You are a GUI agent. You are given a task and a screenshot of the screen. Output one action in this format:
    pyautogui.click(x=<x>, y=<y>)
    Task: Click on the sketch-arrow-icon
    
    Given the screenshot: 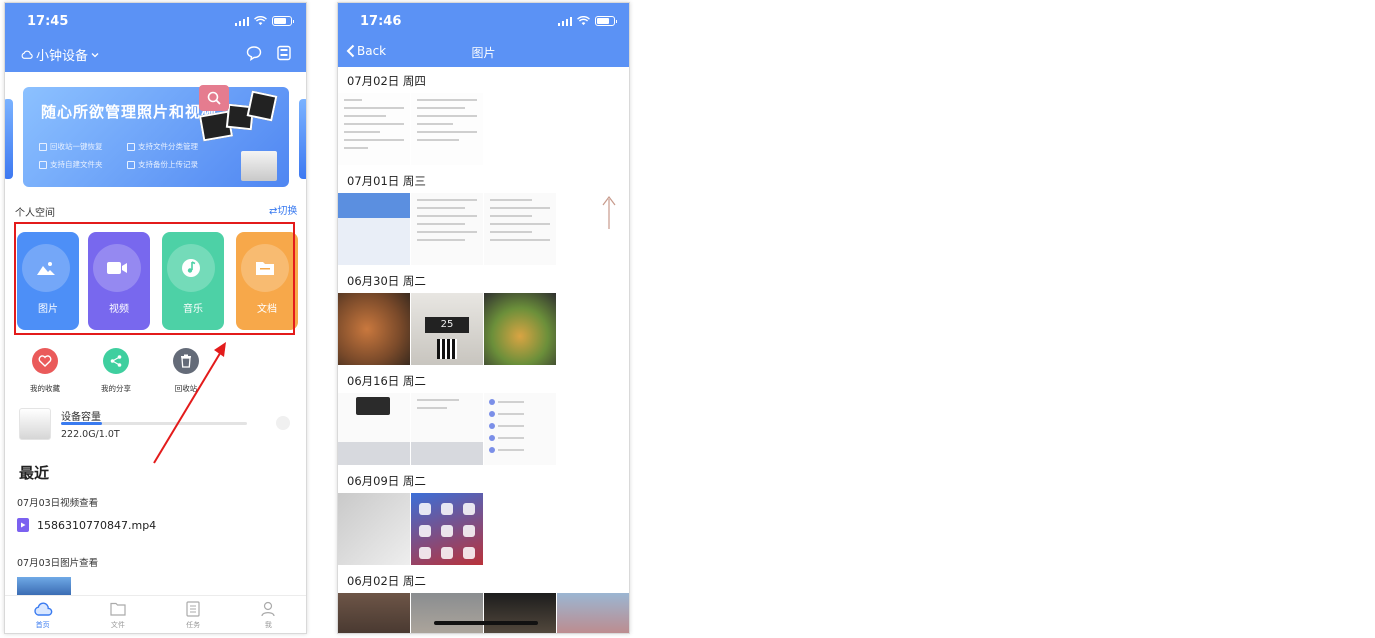 What is the action you would take?
    pyautogui.click(x=609, y=212)
    